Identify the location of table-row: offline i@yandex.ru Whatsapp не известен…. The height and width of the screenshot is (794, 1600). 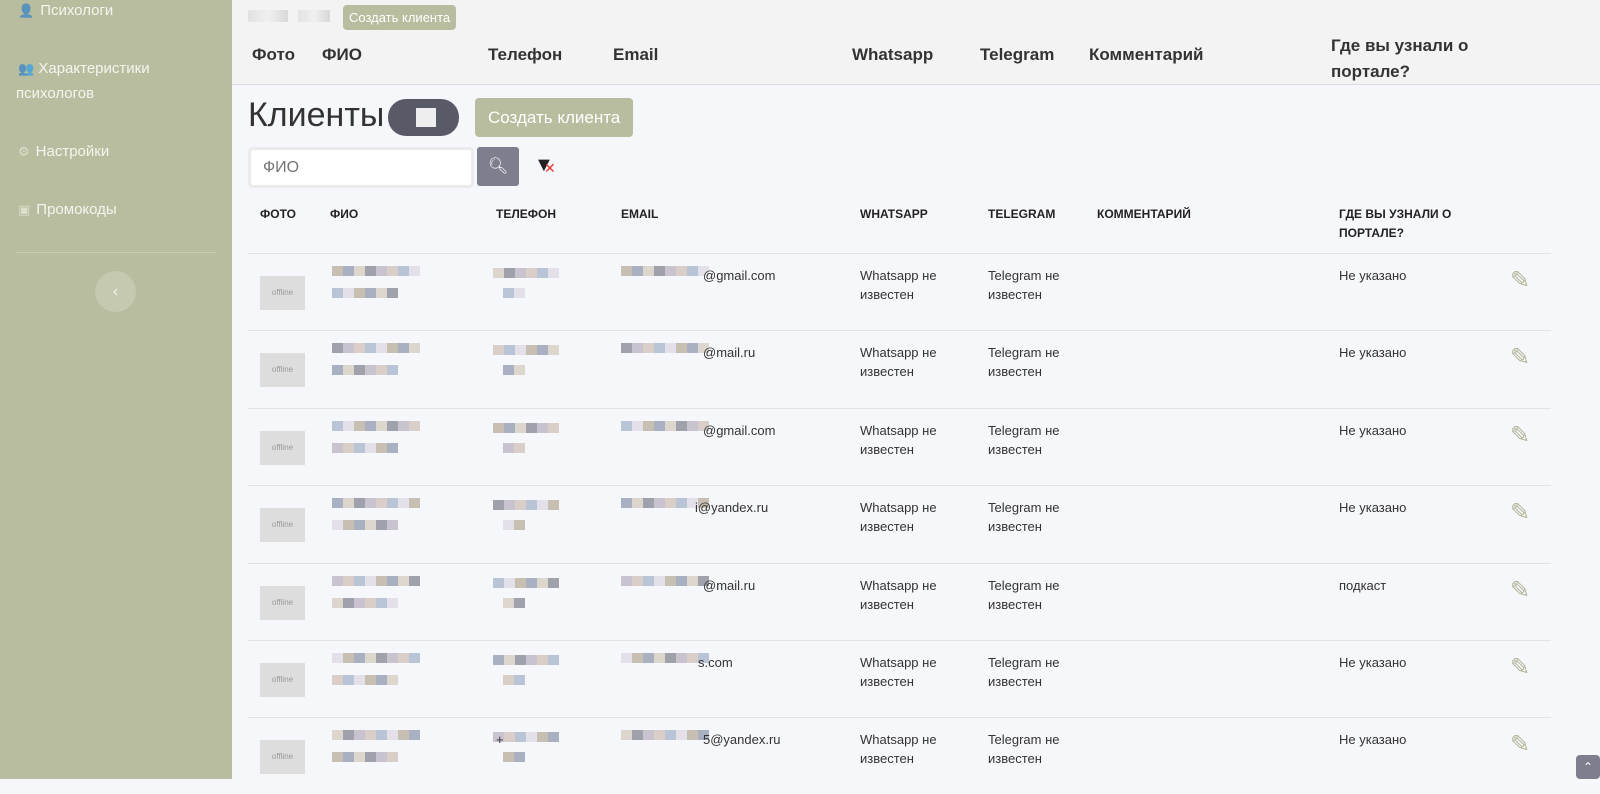
(899, 523).